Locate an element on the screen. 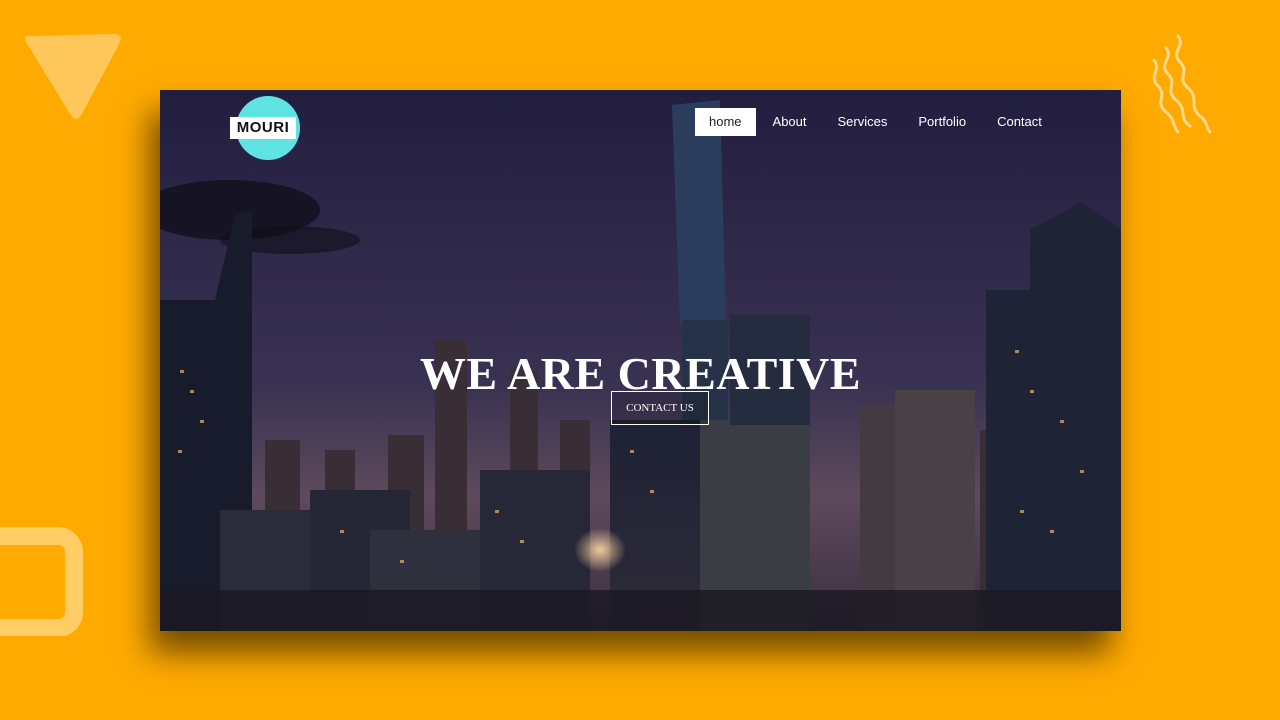 The height and width of the screenshot is (720, 1280). triangle-decoration-icon is located at coordinates (72, 76).